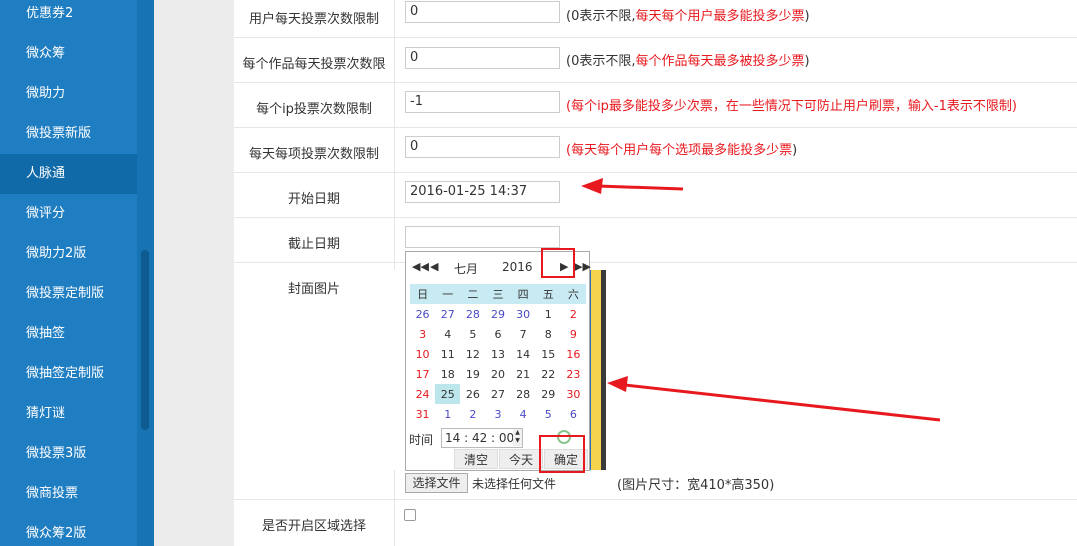 The height and width of the screenshot is (546, 1077). What do you see at coordinates (655, 523) in the screenshot?
I see `row-region-select: 是否开启区域选择` at bounding box center [655, 523].